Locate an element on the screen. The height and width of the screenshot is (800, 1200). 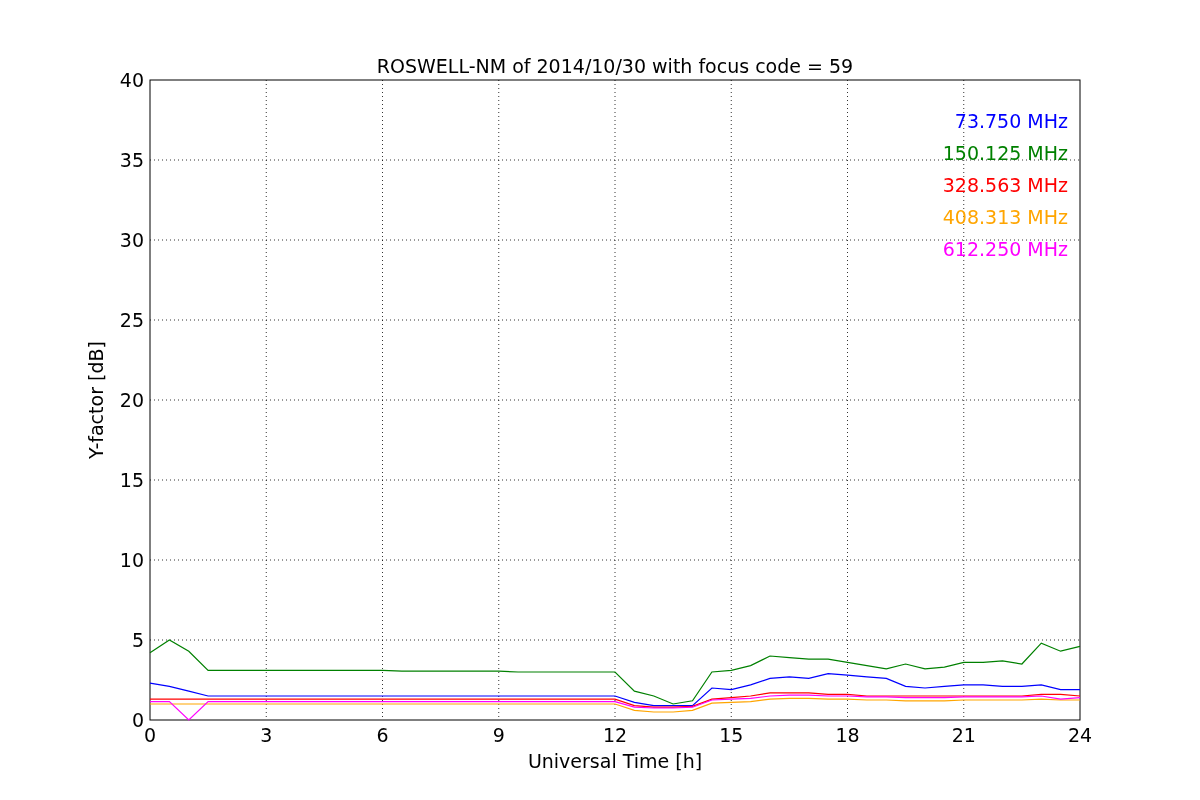
x-tick-label: 18 is located at coordinates (847, 735).